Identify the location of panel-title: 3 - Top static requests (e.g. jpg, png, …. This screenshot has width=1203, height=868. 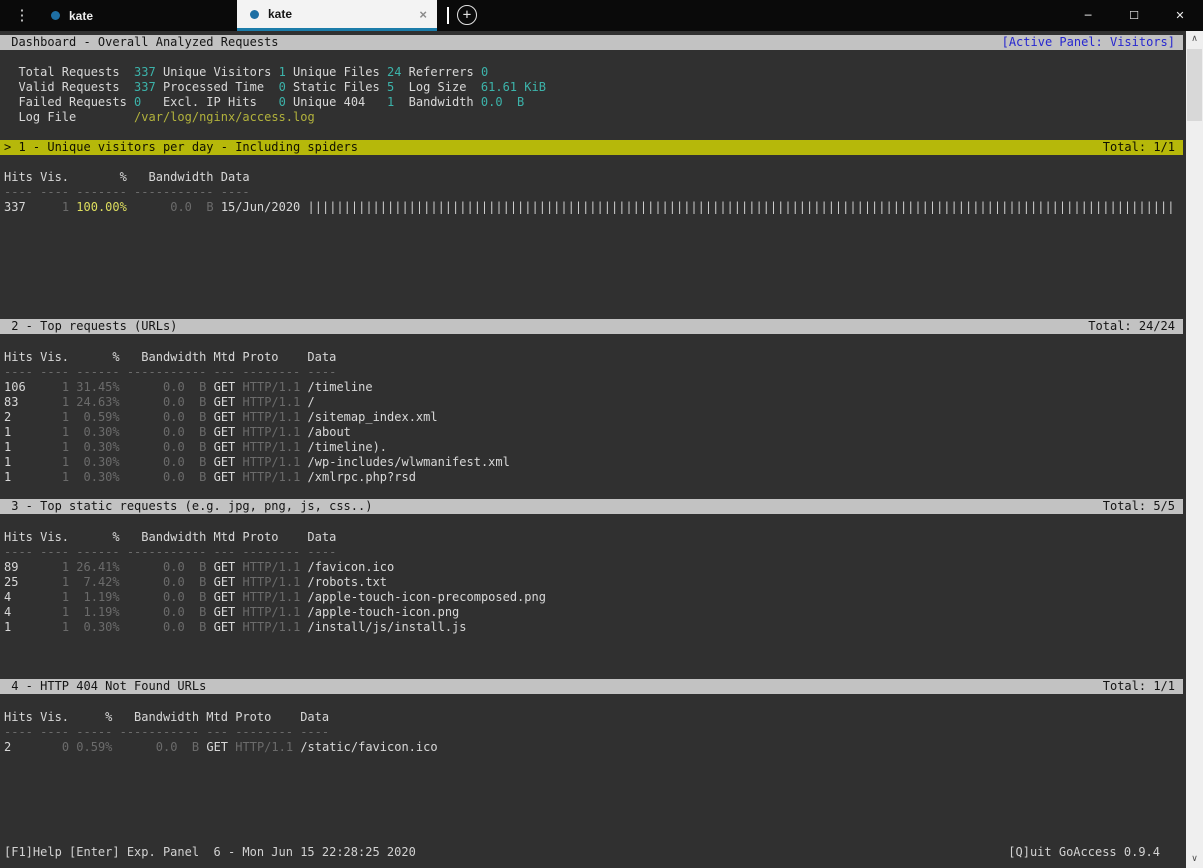
(188, 506).